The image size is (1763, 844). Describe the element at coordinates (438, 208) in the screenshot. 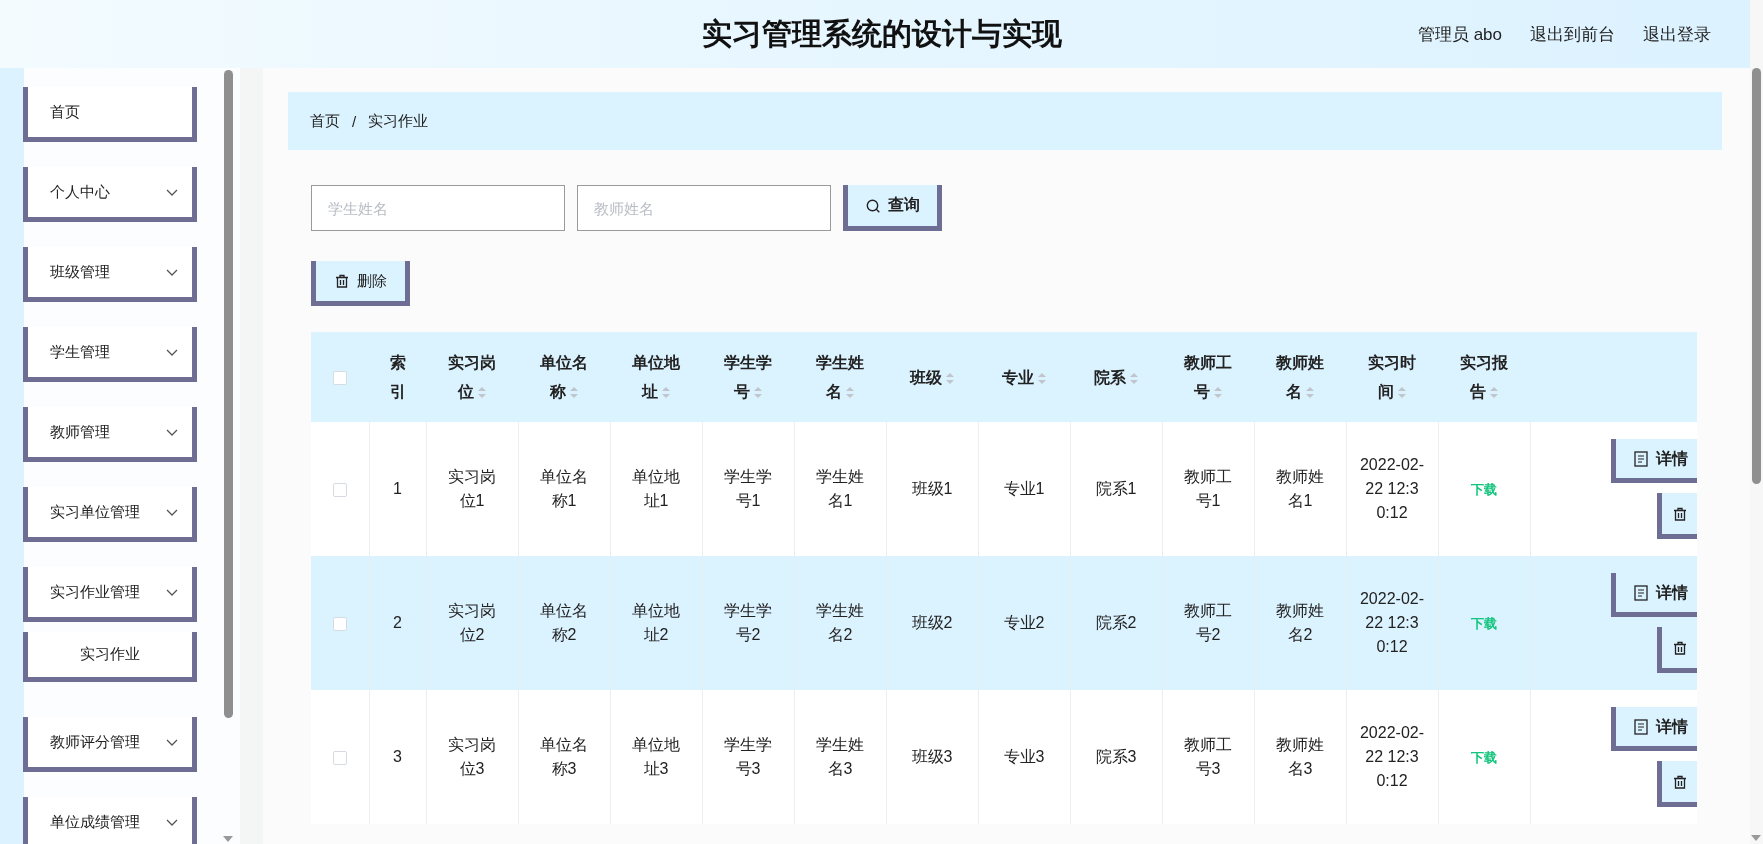

I see `search-field: 学生姓名` at that location.